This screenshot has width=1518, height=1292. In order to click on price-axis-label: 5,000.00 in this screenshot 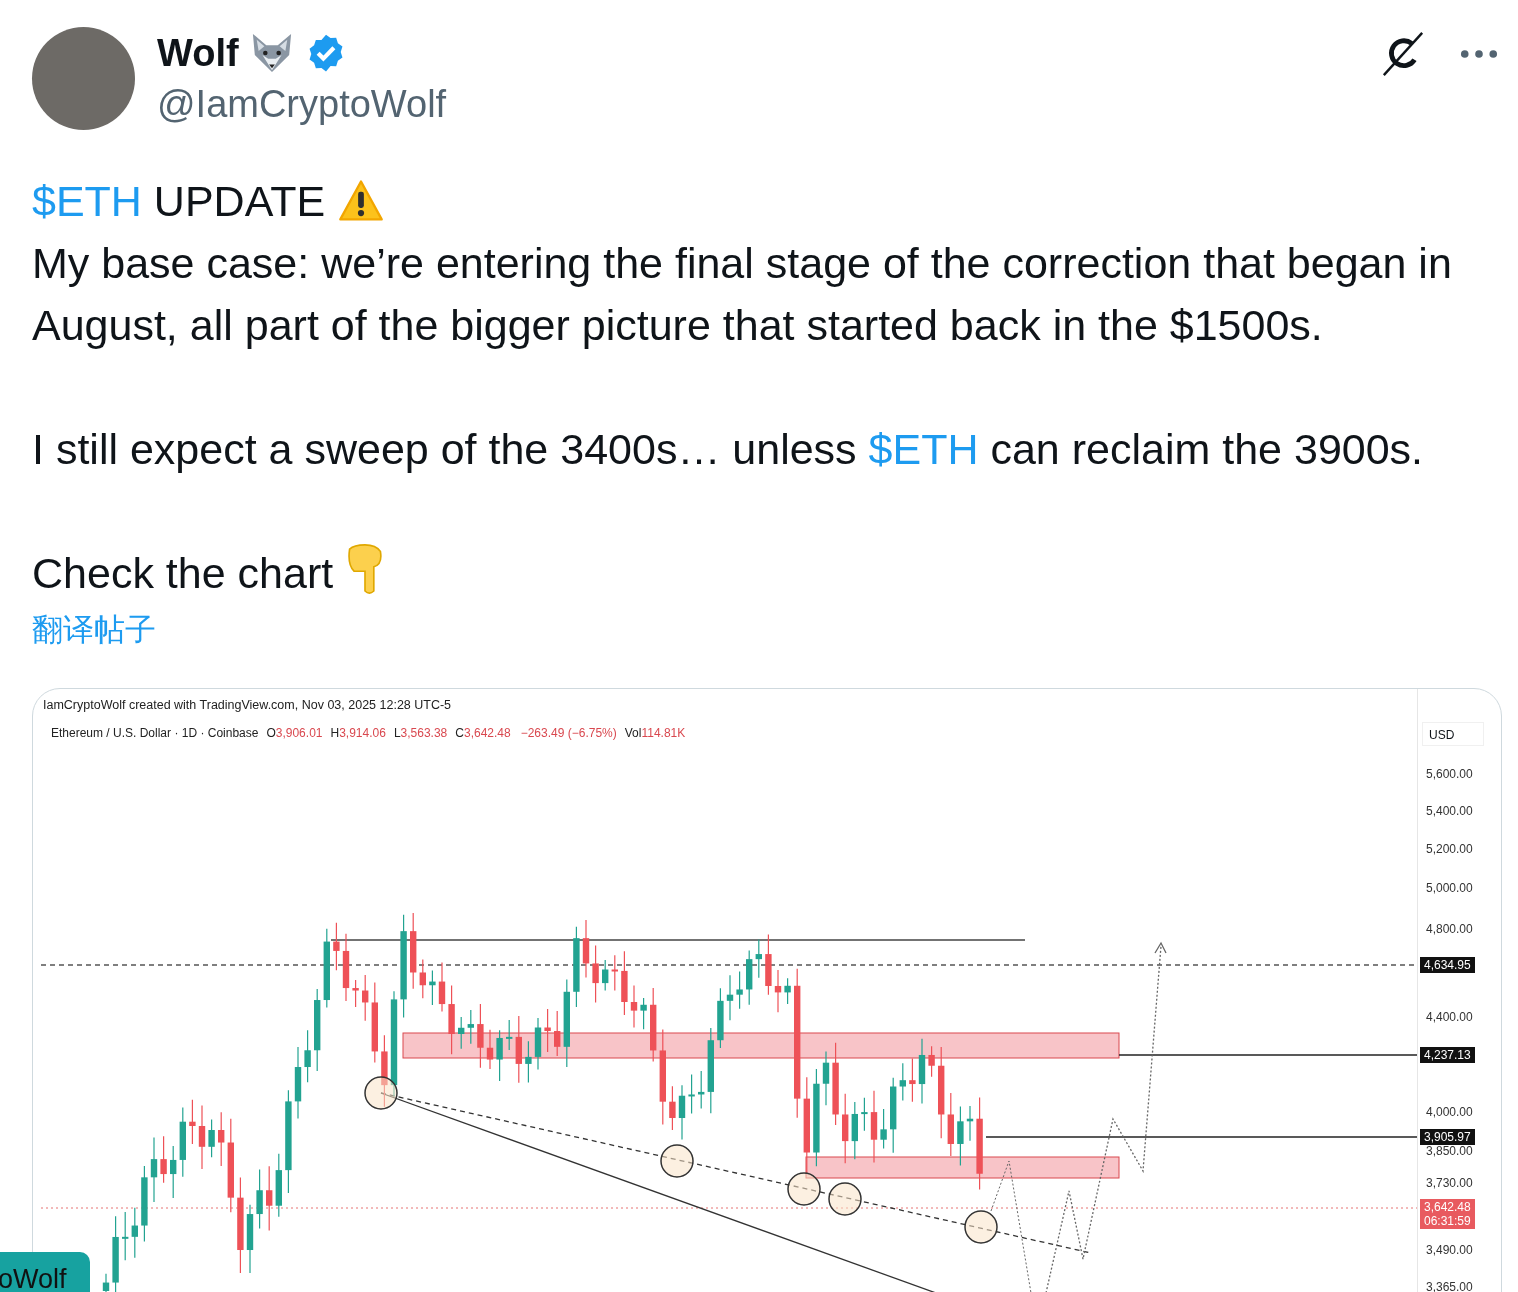, I will do `click(1449, 888)`.